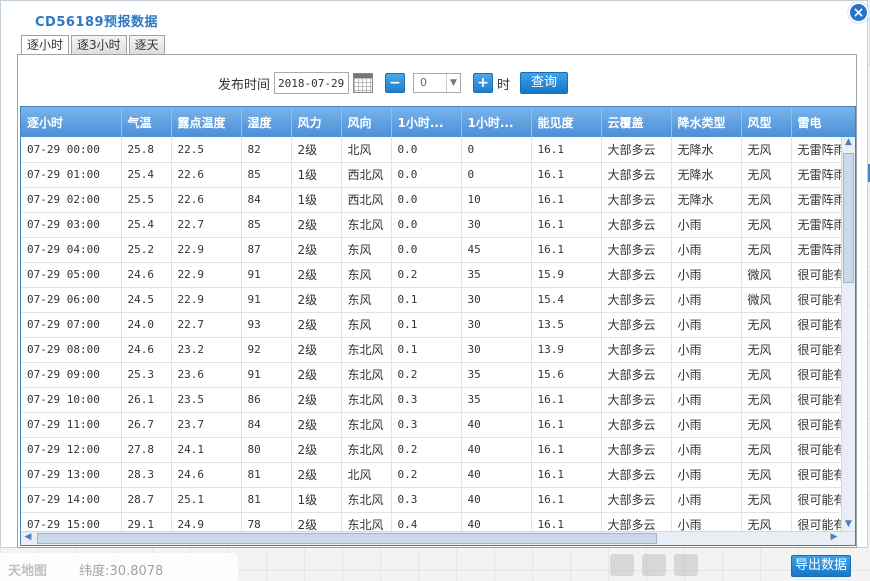 The height and width of the screenshot is (581, 870). What do you see at coordinates (654, 564) in the screenshot?
I see `layer-icon` at bounding box center [654, 564].